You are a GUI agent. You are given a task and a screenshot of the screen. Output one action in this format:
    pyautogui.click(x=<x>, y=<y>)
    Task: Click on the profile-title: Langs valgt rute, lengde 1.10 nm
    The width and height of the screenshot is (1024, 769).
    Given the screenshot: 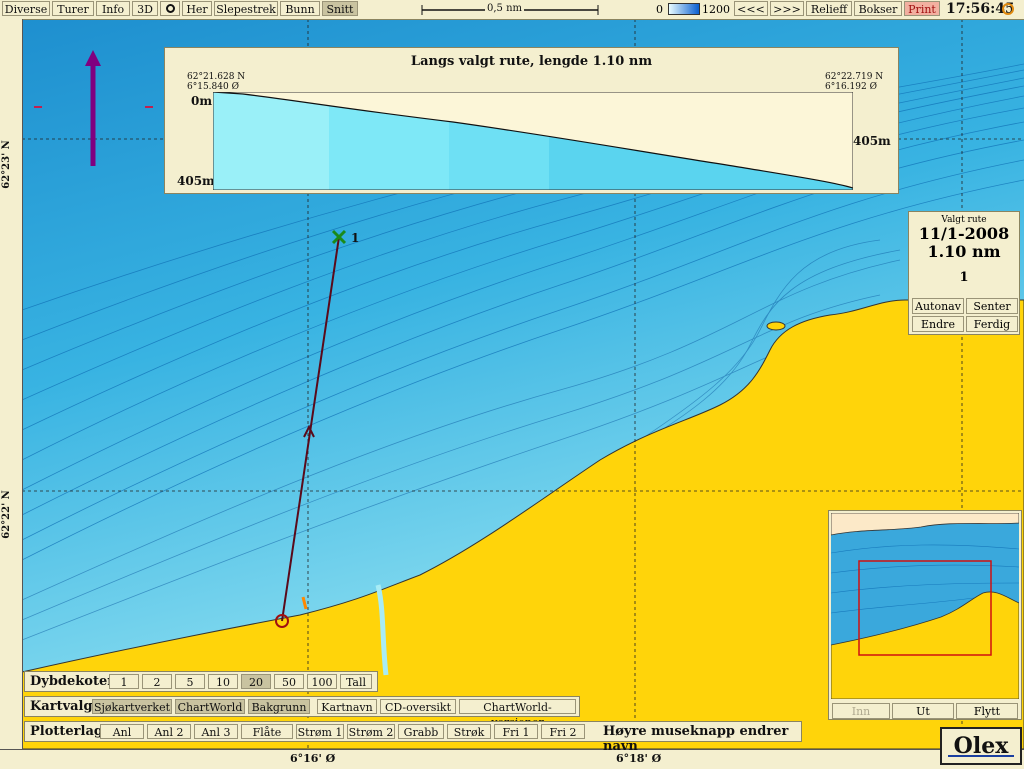 What is the action you would take?
    pyautogui.click(x=531, y=61)
    